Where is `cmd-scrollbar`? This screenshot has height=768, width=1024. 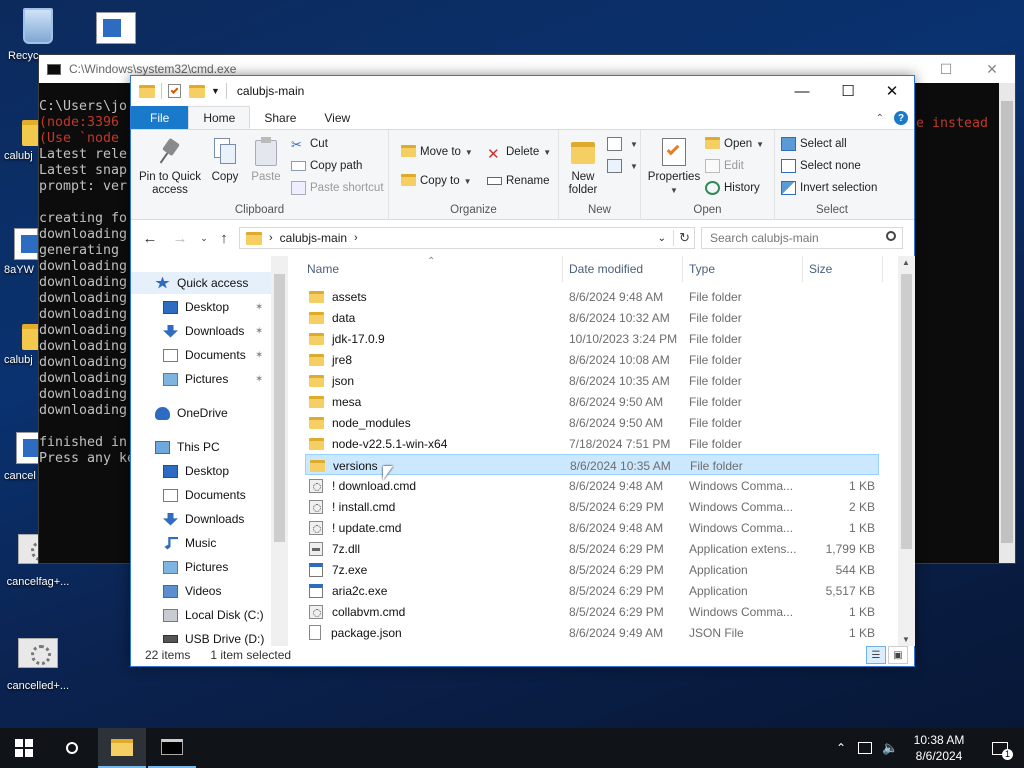 cmd-scrollbar is located at coordinates (1007, 323).